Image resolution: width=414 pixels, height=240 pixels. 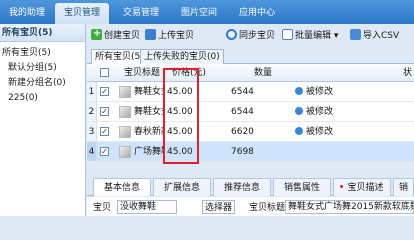 What do you see at coordinates (199, 13) in the screenshot?
I see `nav-tab-image-space: 图片空间` at bounding box center [199, 13].